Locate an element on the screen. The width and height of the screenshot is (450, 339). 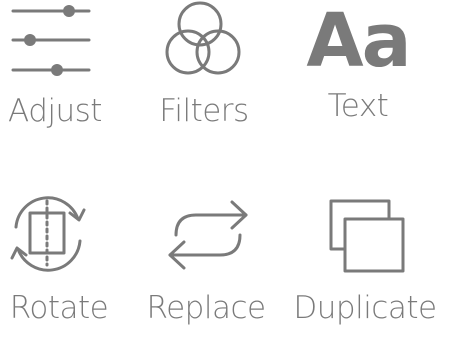
text-label: Text is located at coordinates (358, 106).